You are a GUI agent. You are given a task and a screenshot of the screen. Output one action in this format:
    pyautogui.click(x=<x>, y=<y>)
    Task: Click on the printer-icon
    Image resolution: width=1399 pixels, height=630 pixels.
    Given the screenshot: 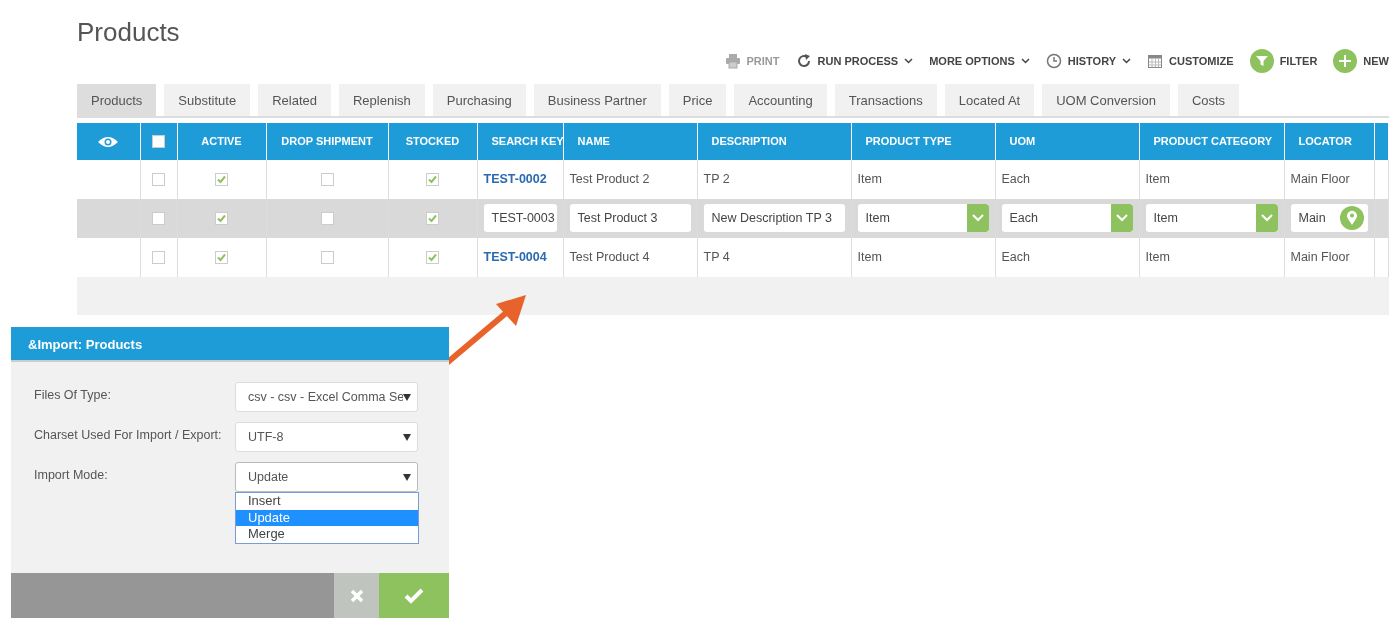 What is the action you would take?
    pyautogui.click(x=732, y=61)
    